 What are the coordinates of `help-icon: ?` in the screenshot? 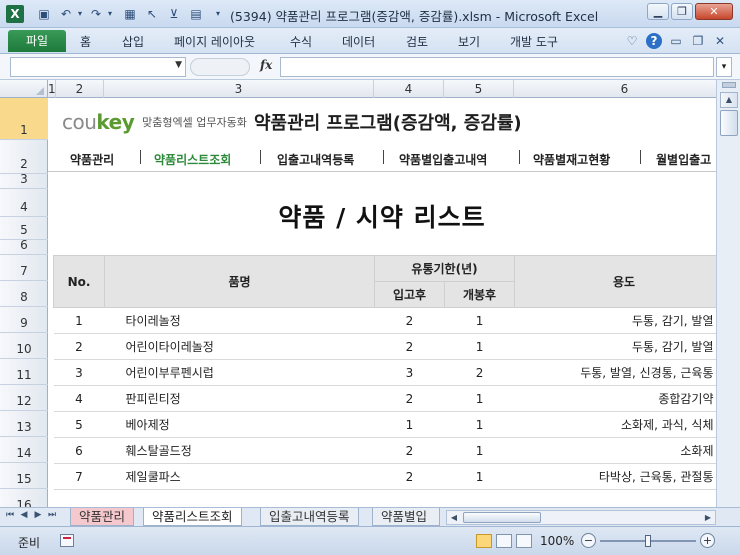 It's located at (654, 41).